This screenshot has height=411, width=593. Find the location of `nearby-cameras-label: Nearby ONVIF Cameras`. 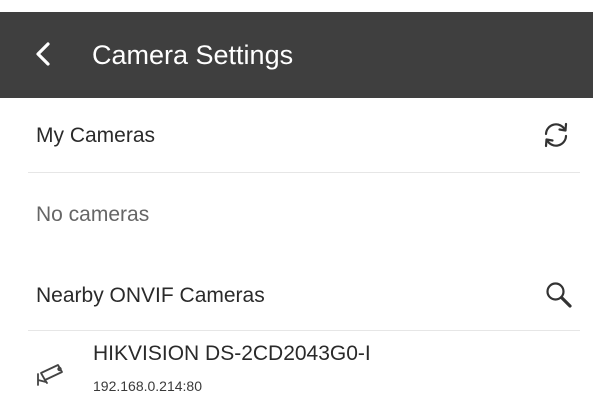

nearby-cameras-label: Nearby ONVIF Cameras is located at coordinates (150, 295).